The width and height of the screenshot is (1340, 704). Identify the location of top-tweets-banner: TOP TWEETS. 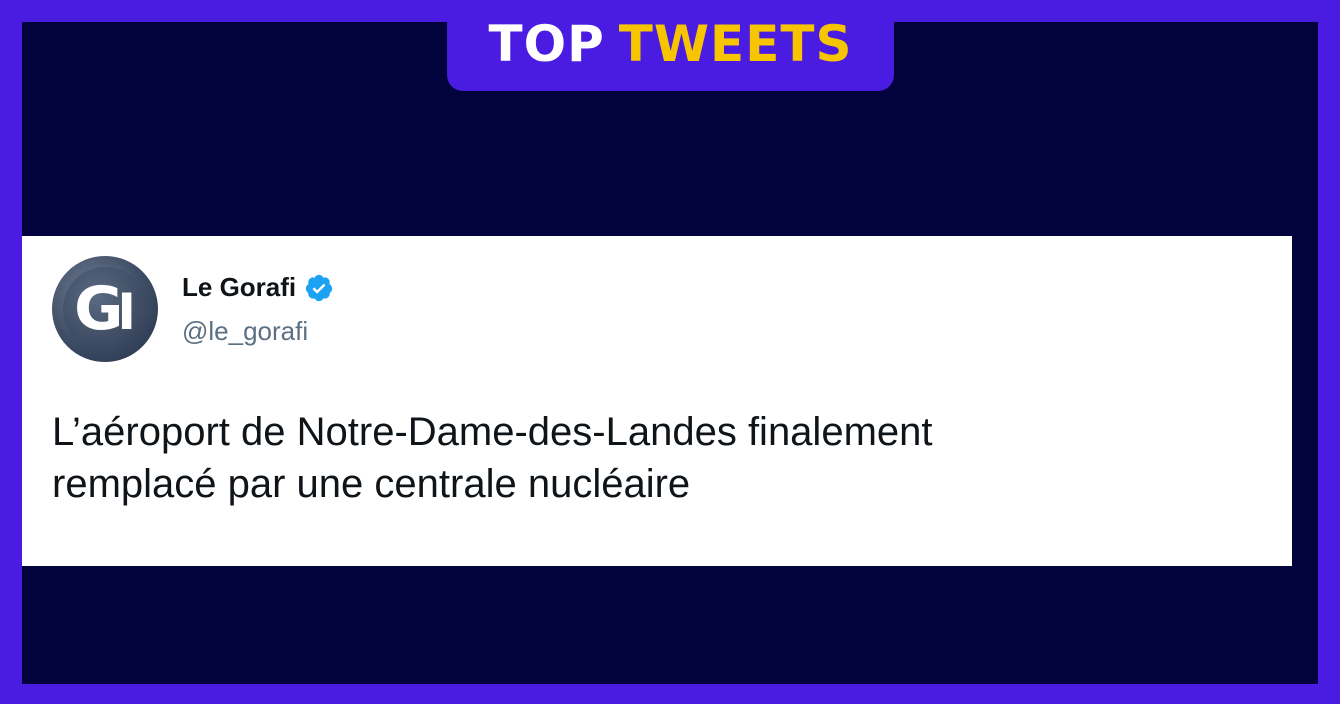
(670, 45).